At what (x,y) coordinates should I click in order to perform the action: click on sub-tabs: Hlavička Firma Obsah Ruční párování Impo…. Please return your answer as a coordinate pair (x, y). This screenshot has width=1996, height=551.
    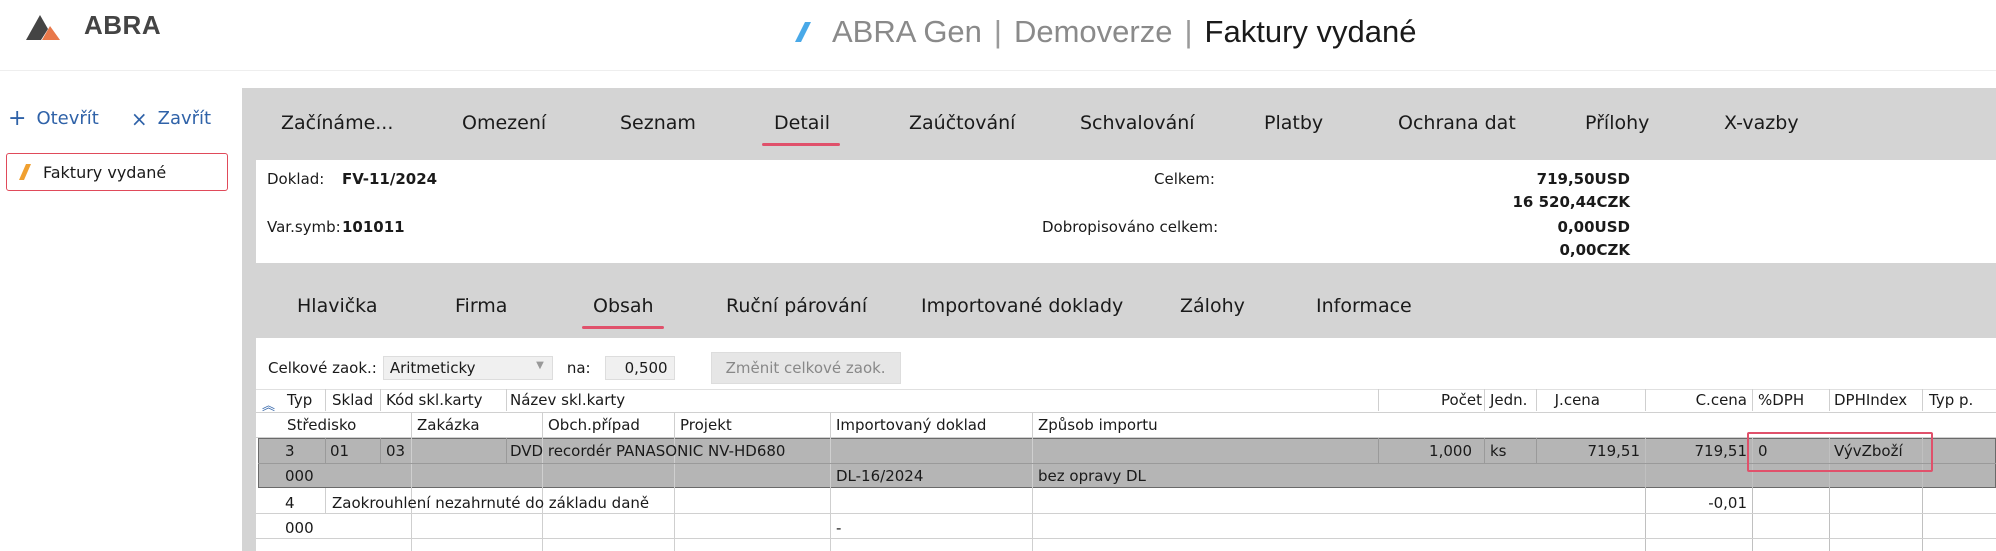
    Looking at the image, I should click on (1119, 305).